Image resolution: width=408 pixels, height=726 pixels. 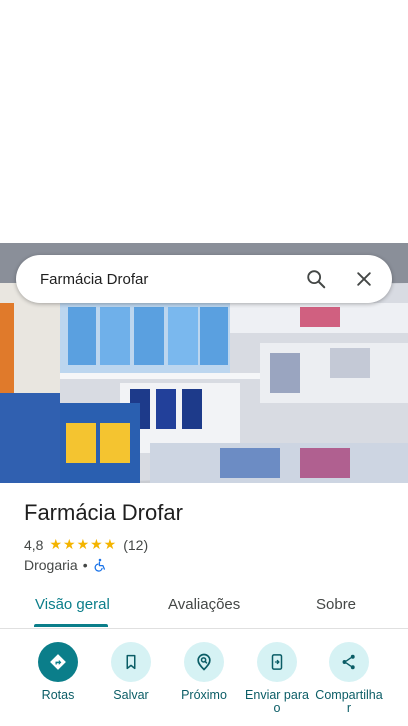 I want to click on tab-about: Sobre, so click(x=336, y=604).